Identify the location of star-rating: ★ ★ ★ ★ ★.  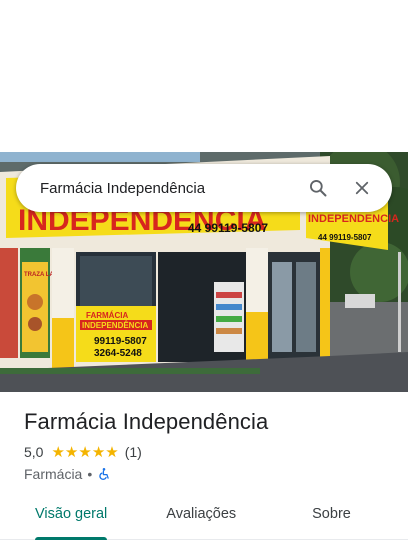
(84, 452).